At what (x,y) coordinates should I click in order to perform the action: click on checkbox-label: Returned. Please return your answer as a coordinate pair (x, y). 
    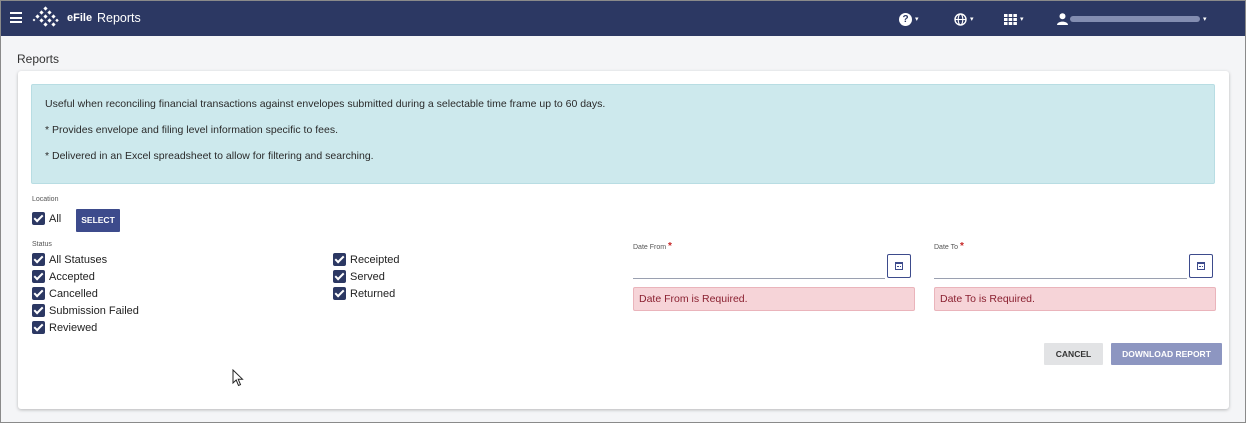
    Looking at the image, I should click on (373, 293).